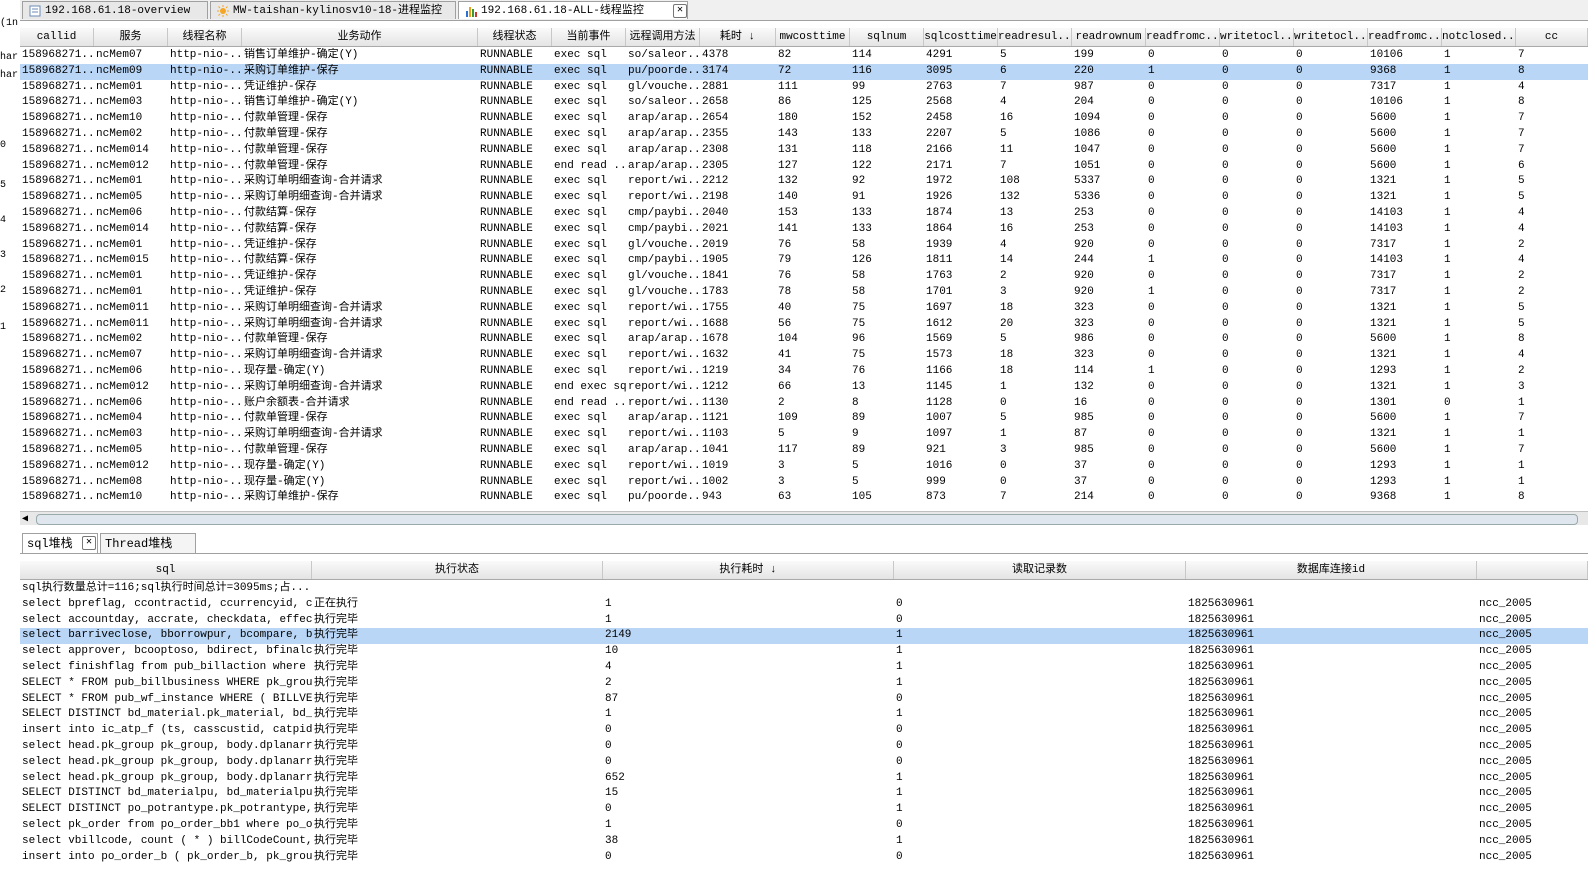 This screenshot has width=1588, height=871. What do you see at coordinates (25, 519) in the screenshot?
I see `scroll-left-icon: ◀` at bounding box center [25, 519].